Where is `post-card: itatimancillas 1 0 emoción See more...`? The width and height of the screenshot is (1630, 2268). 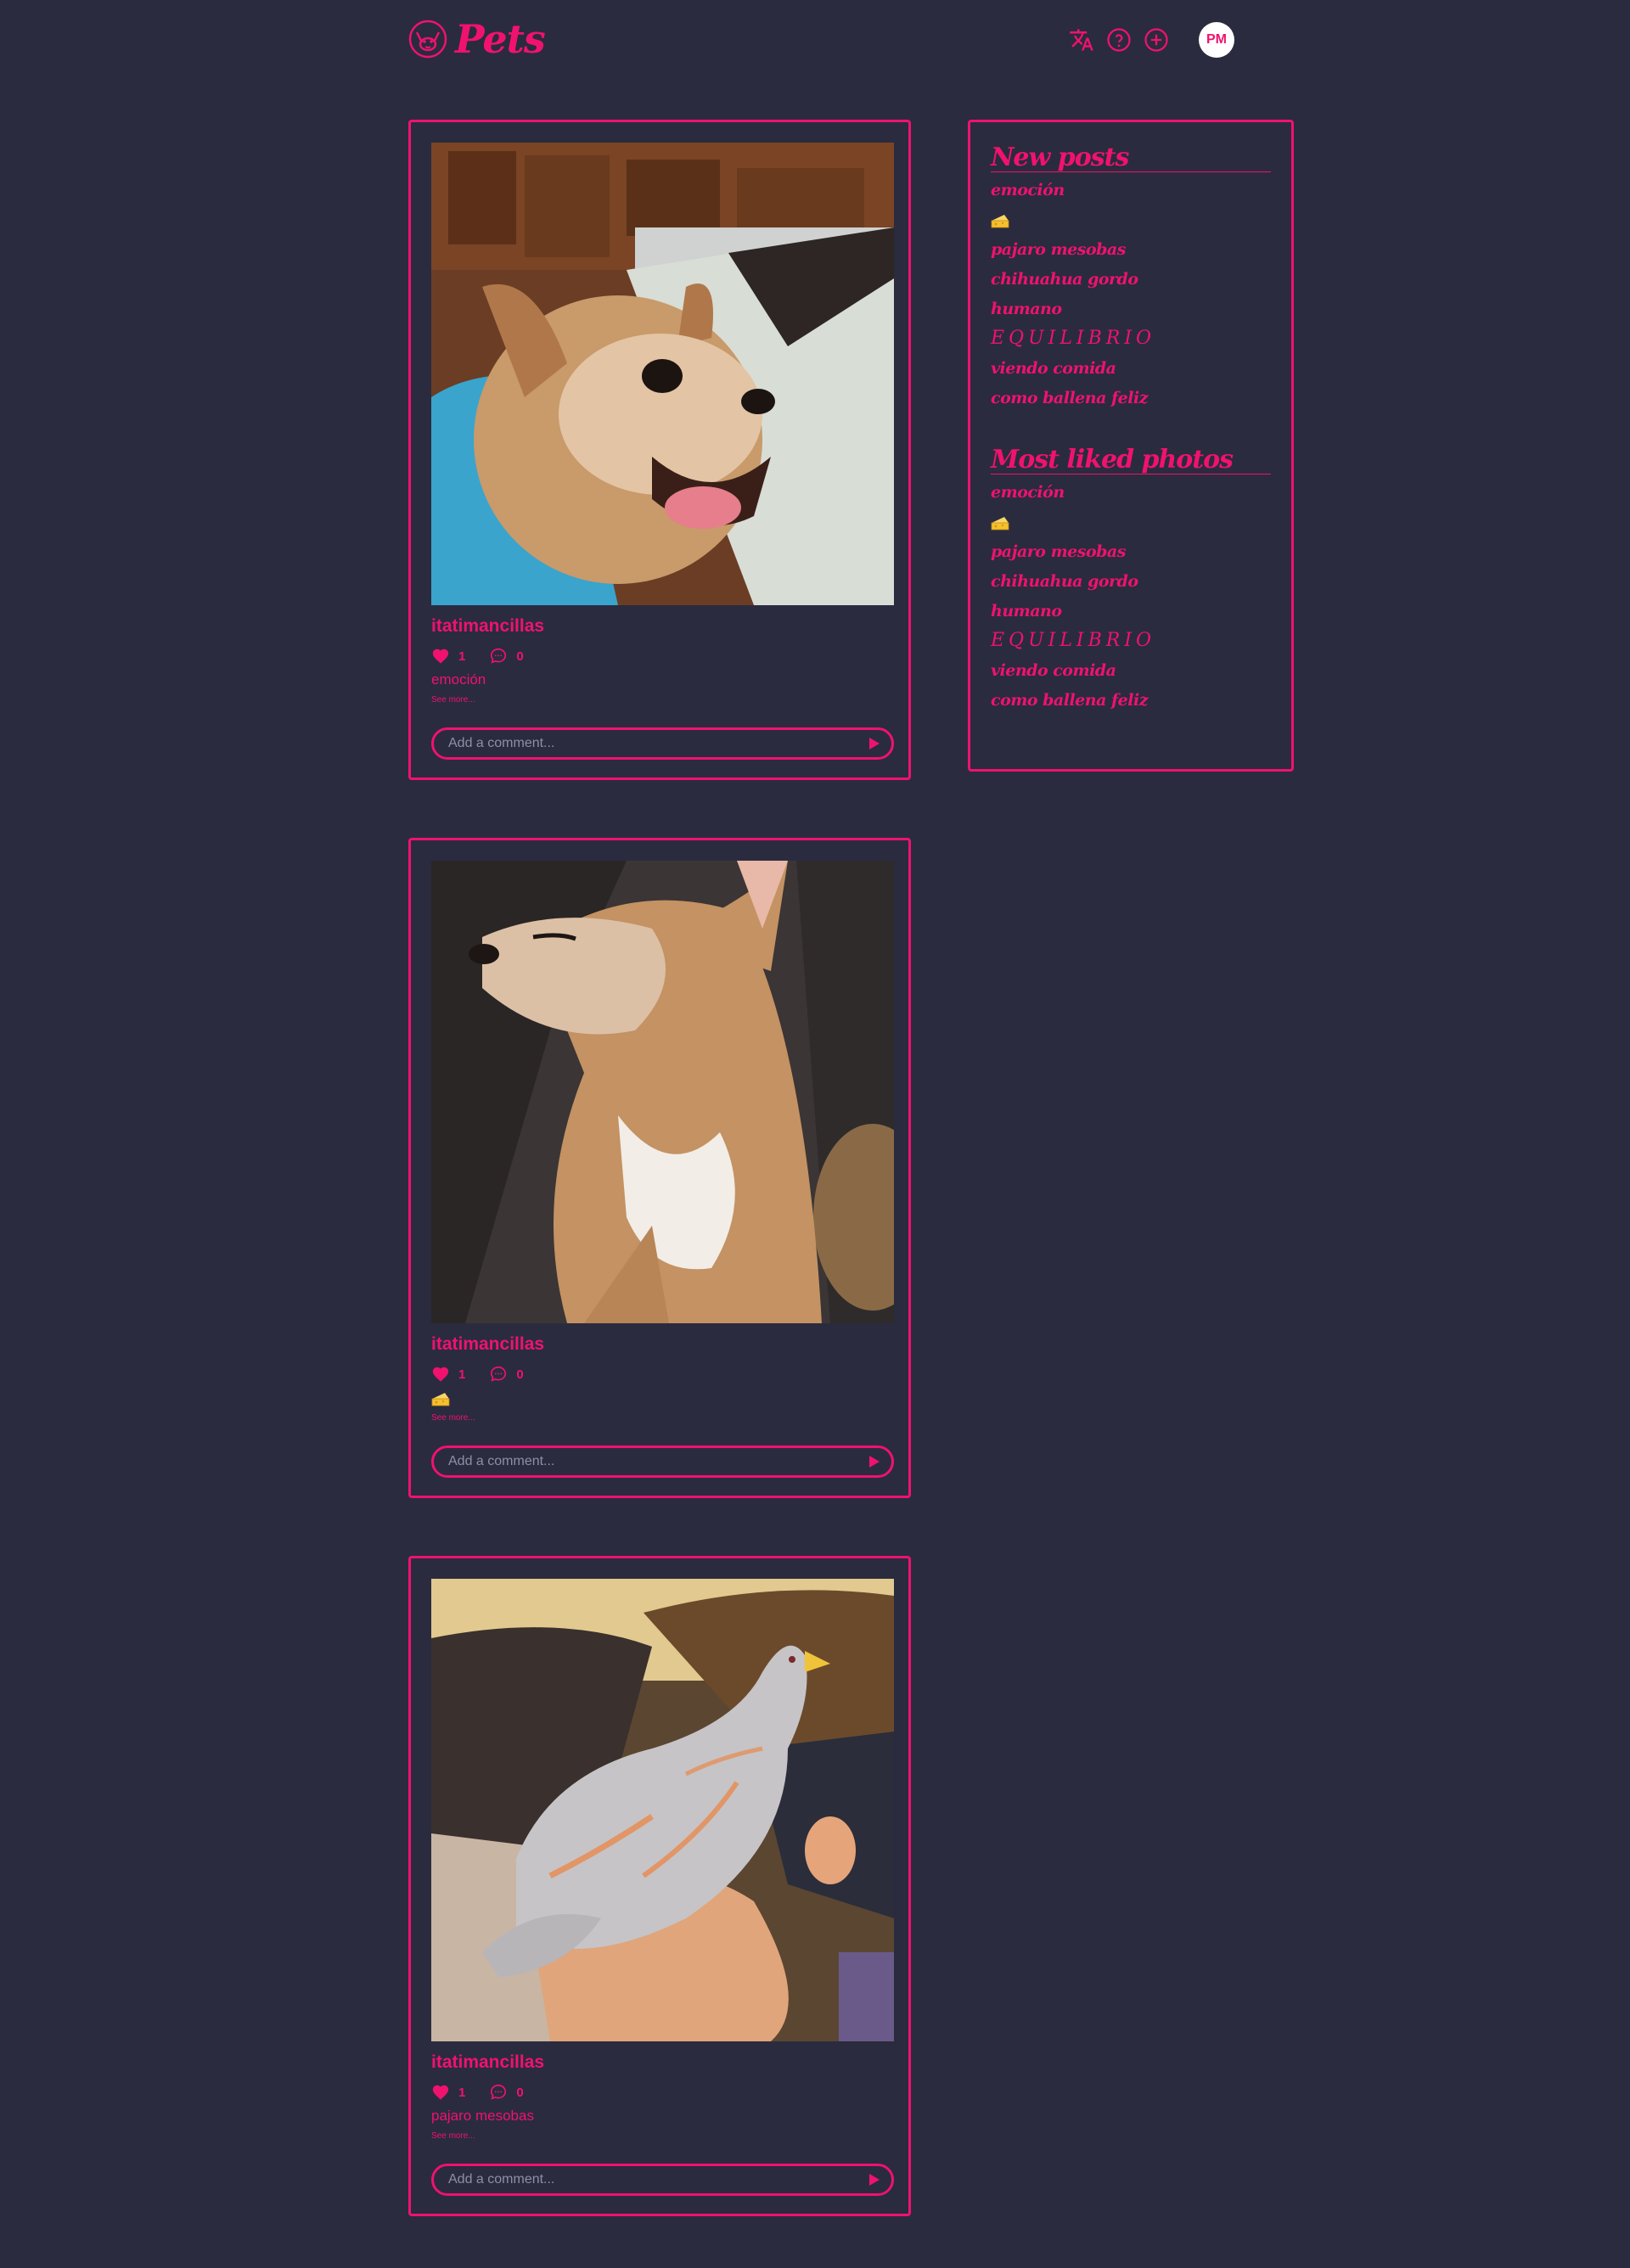 post-card: itatimancillas 1 0 emoción See more... is located at coordinates (660, 450).